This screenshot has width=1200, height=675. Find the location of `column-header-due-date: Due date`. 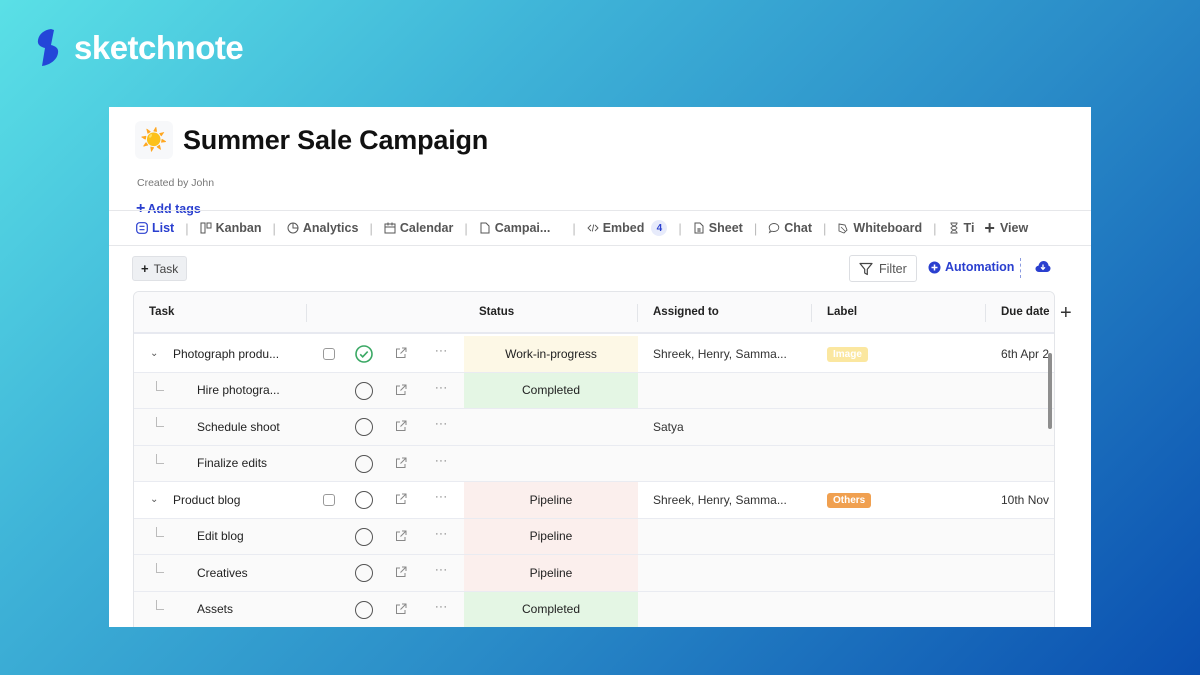

column-header-due-date: Due date is located at coordinates (1025, 312).